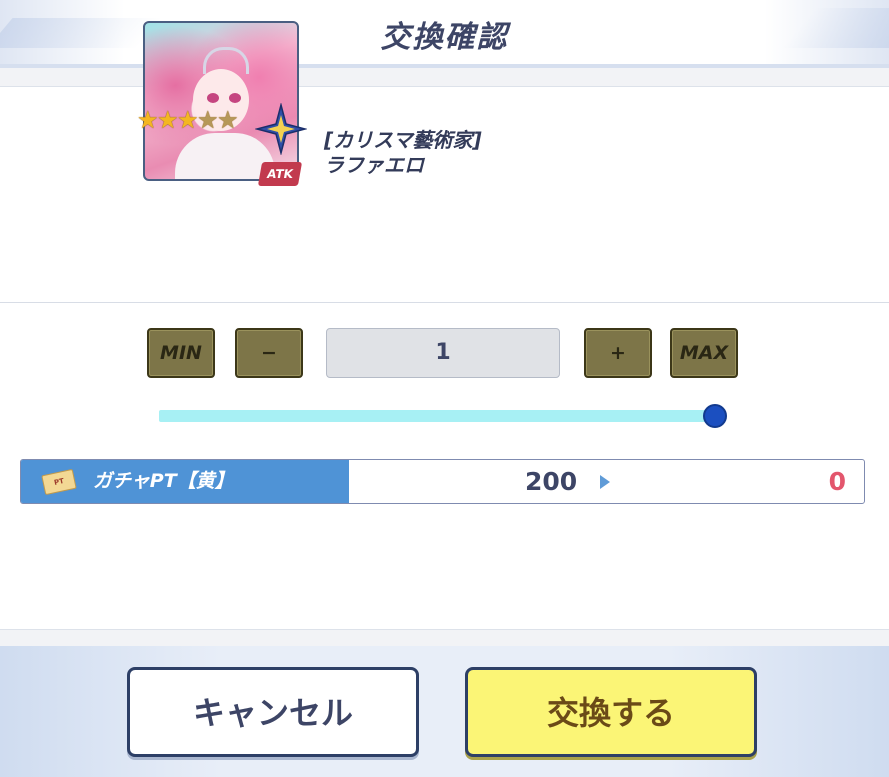 This screenshot has height=777, width=889. I want to click on arrow-right-icon, so click(605, 482).